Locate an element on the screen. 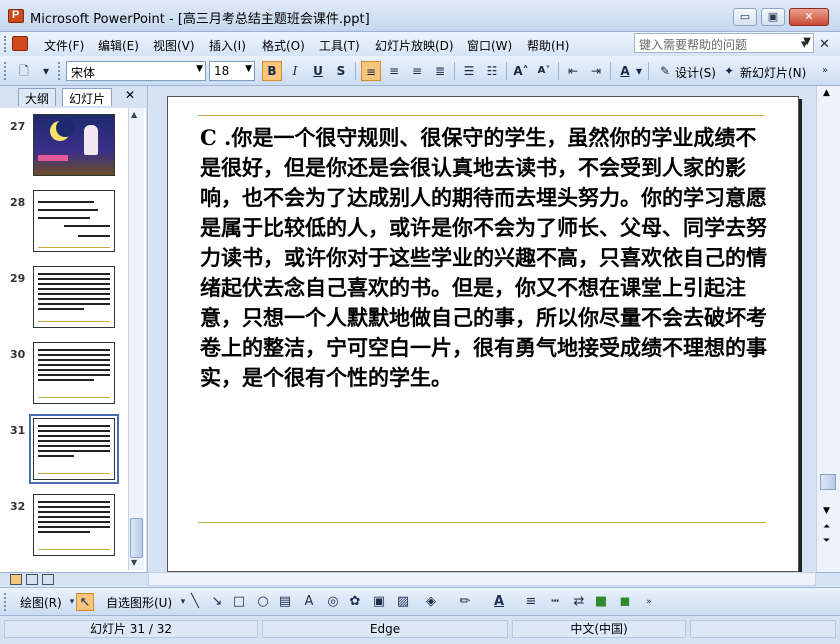 This screenshot has width=840, height=644. doc-menu-arrow-icon: ▾ is located at coordinates (804, 44).